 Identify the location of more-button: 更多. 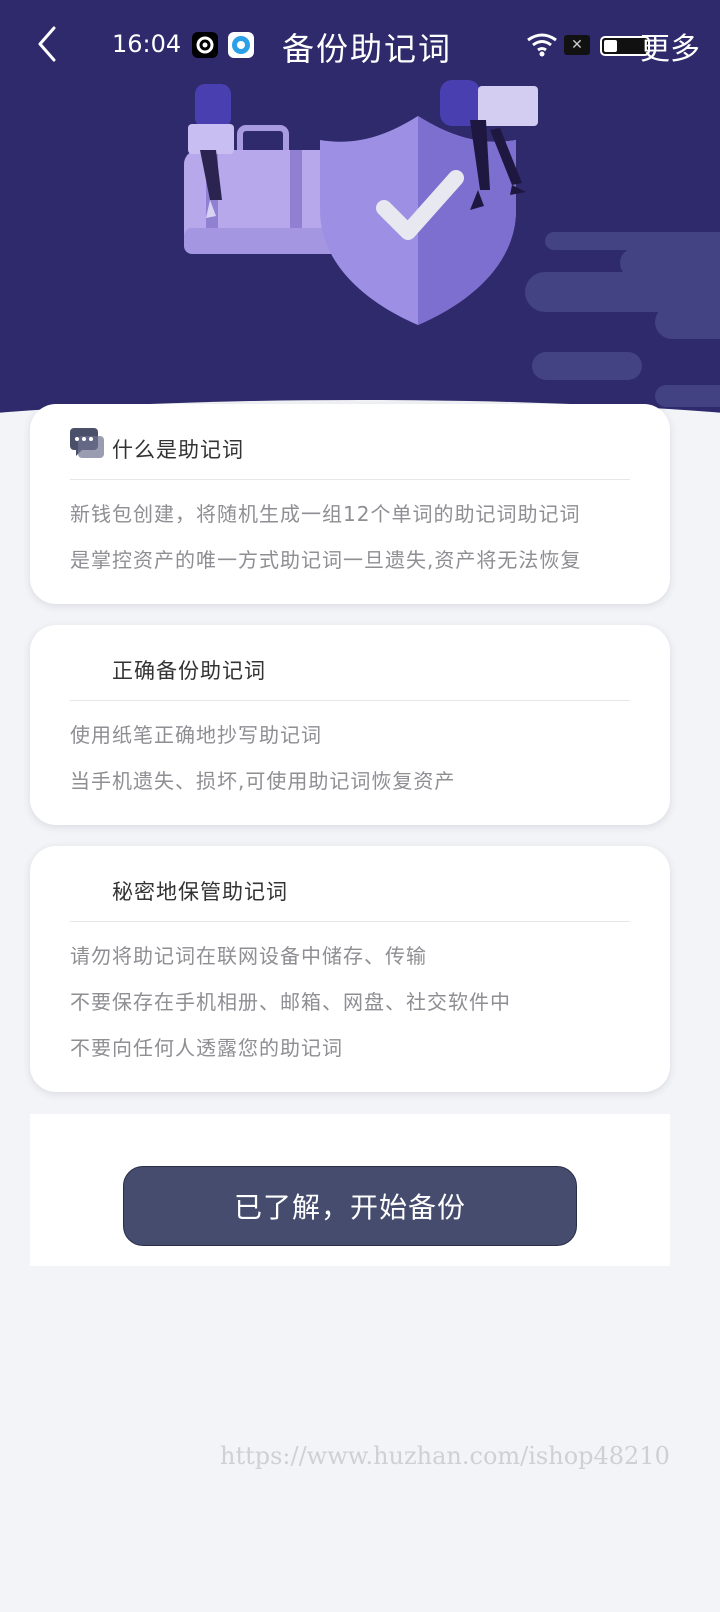
(670, 46).